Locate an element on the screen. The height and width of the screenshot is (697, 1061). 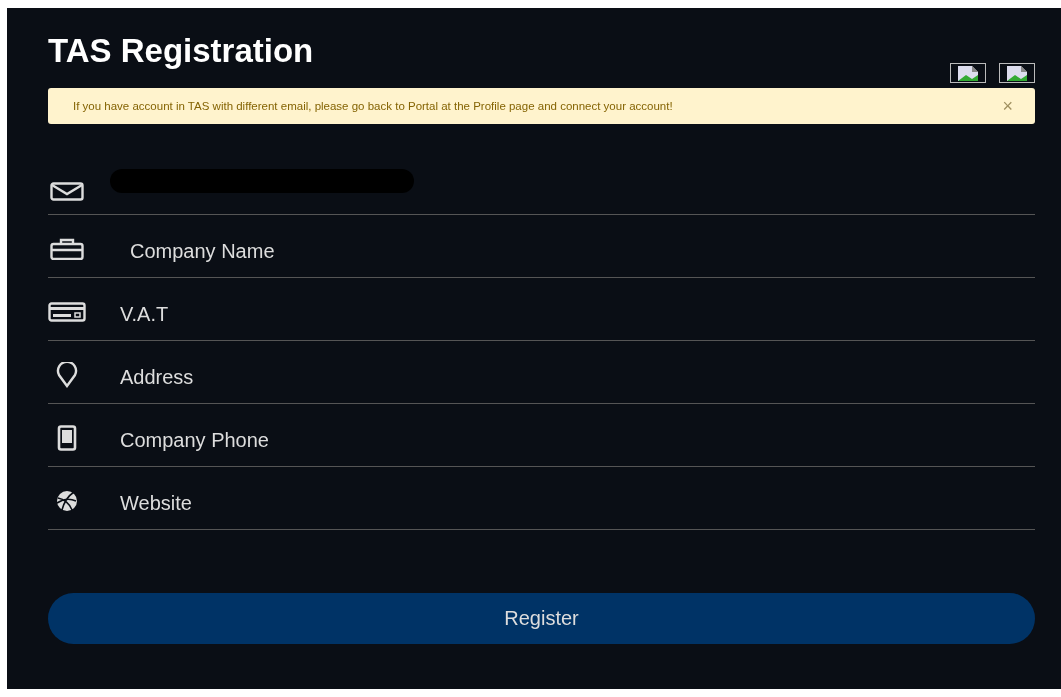
input-field: Company Name is located at coordinates (577, 251).